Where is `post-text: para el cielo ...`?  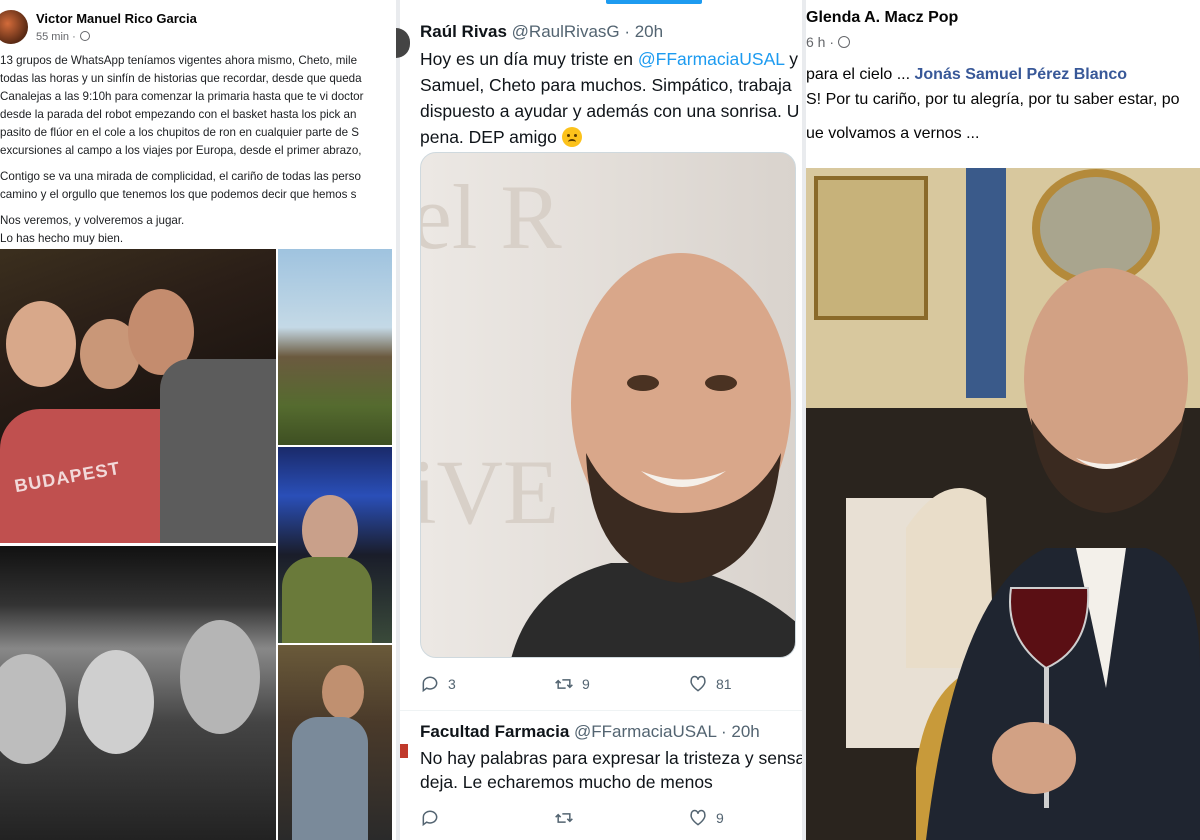 post-text: para el cielo ... is located at coordinates (860, 74).